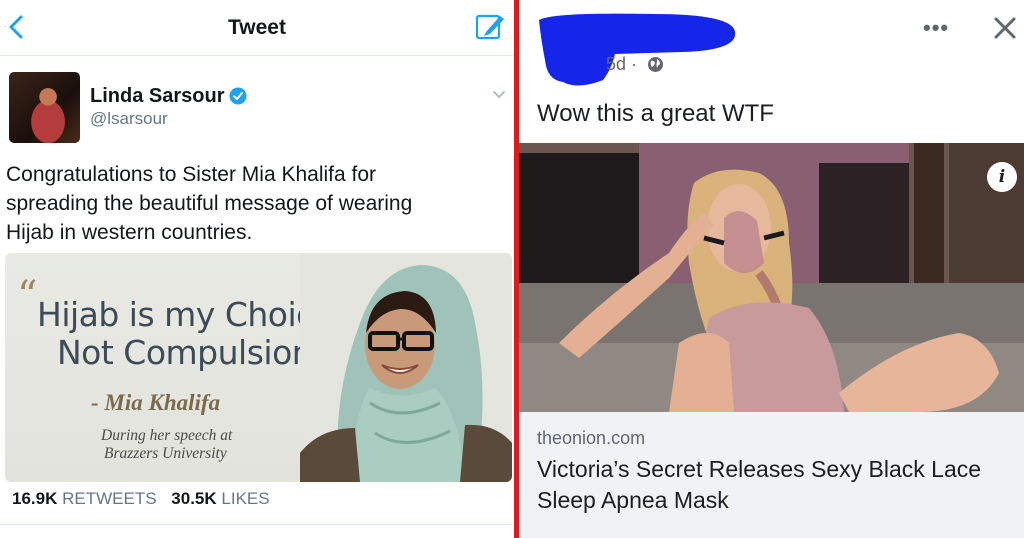 The width and height of the screenshot is (1024, 538). What do you see at coordinates (238, 96) in the screenshot?
I see `verified-badge-icon` at bounding box center [238, 96].